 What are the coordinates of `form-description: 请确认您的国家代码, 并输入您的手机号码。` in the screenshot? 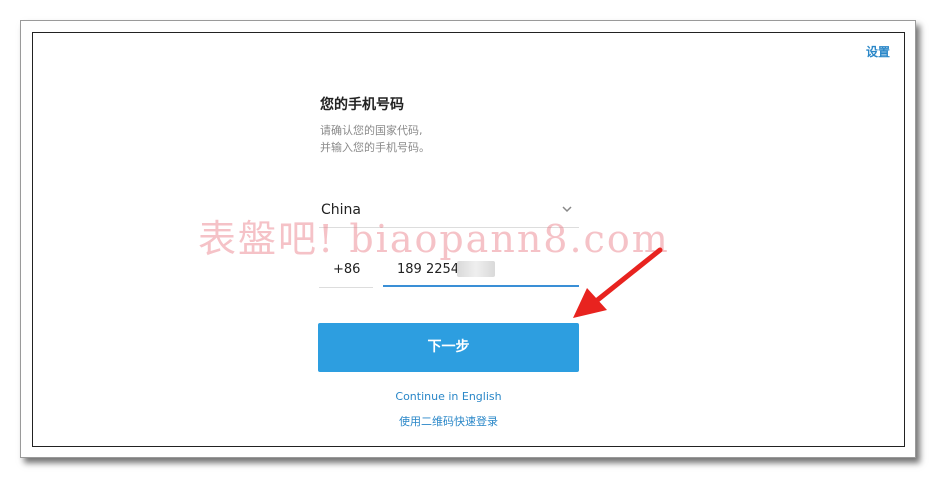 It's located at (375, 139).